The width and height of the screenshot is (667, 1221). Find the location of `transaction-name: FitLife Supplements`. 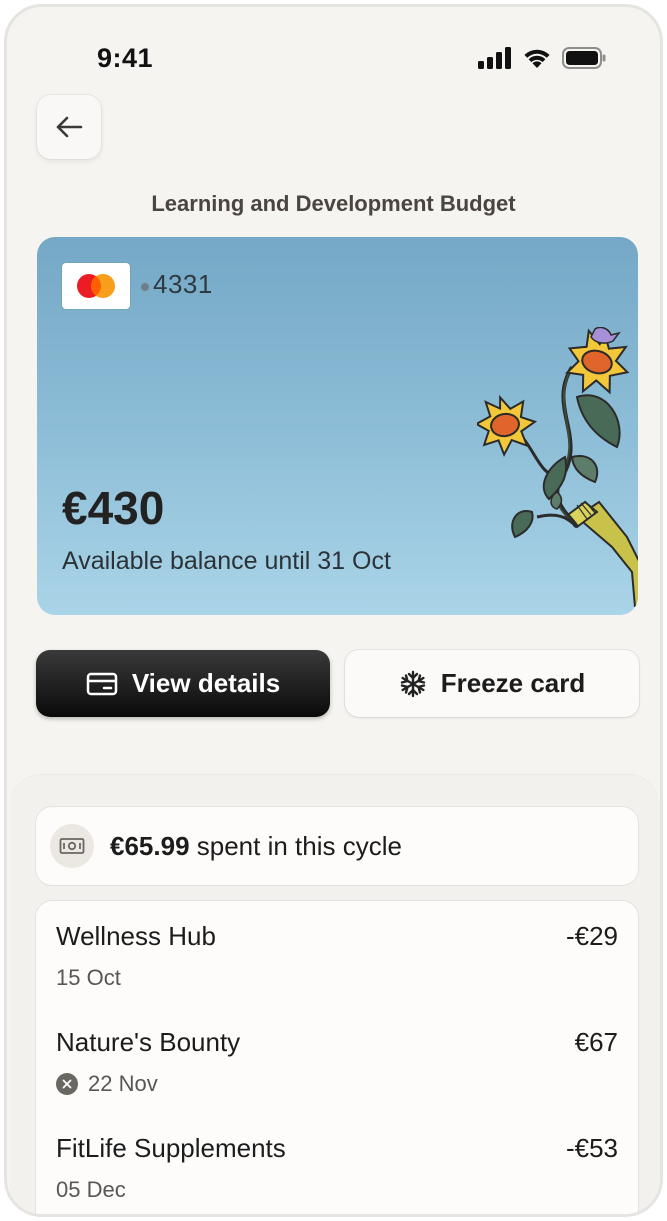

transaction-name: FitLife Supplements is located at coordinates (171, 1148).